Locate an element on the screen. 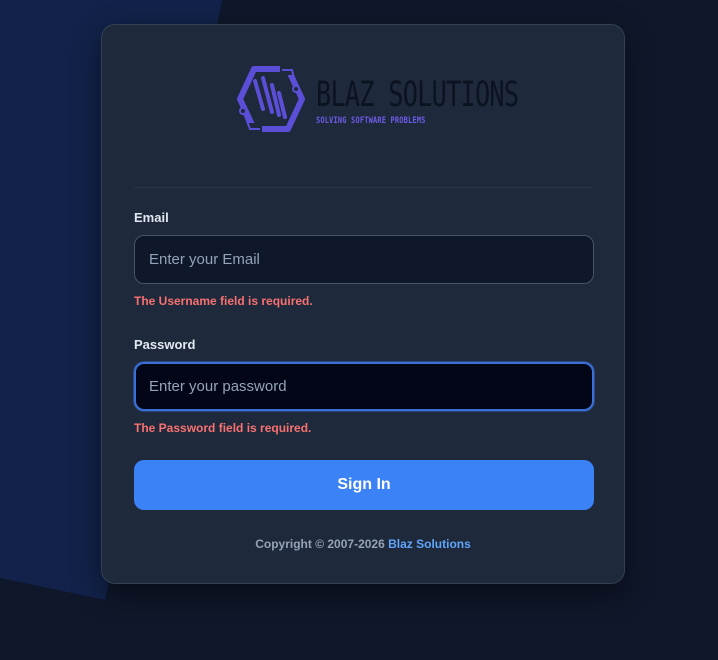 This screenshot has width=718, height=660. hexagon-bars-logo-icon is located at coordinates (271, 99).